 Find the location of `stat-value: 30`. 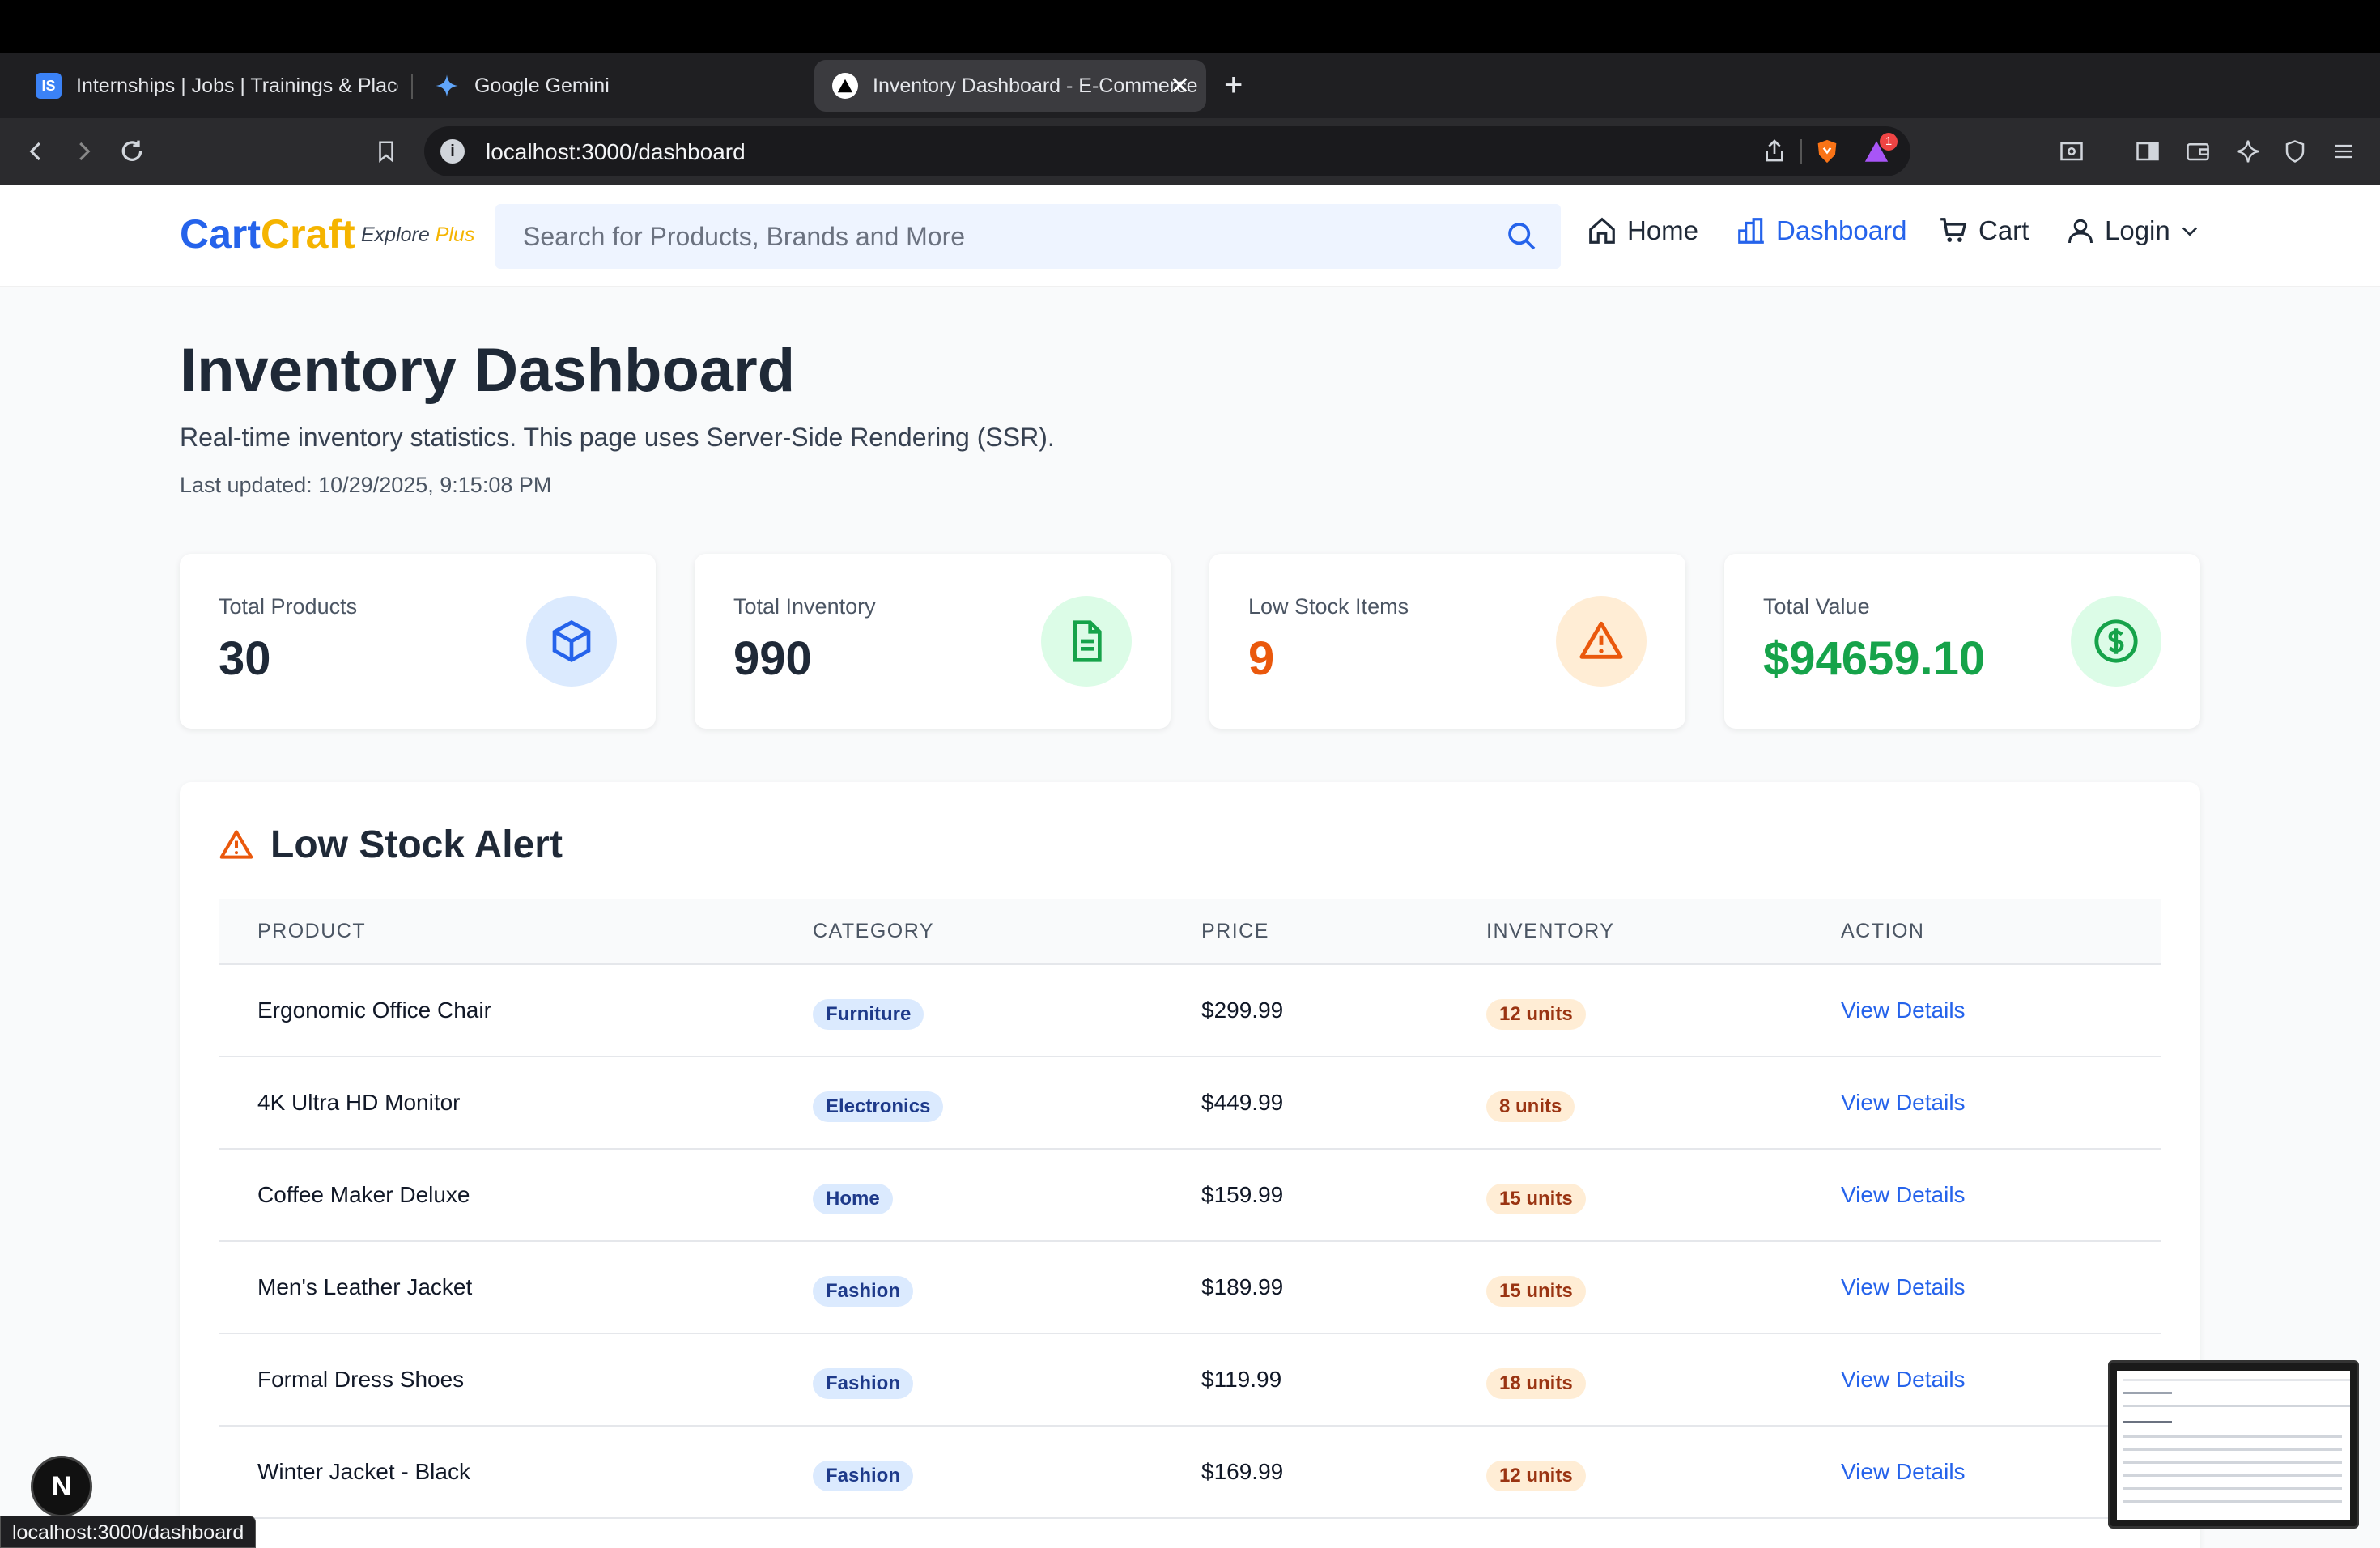

stat-value: 30 is located at coordinates (245, 658).